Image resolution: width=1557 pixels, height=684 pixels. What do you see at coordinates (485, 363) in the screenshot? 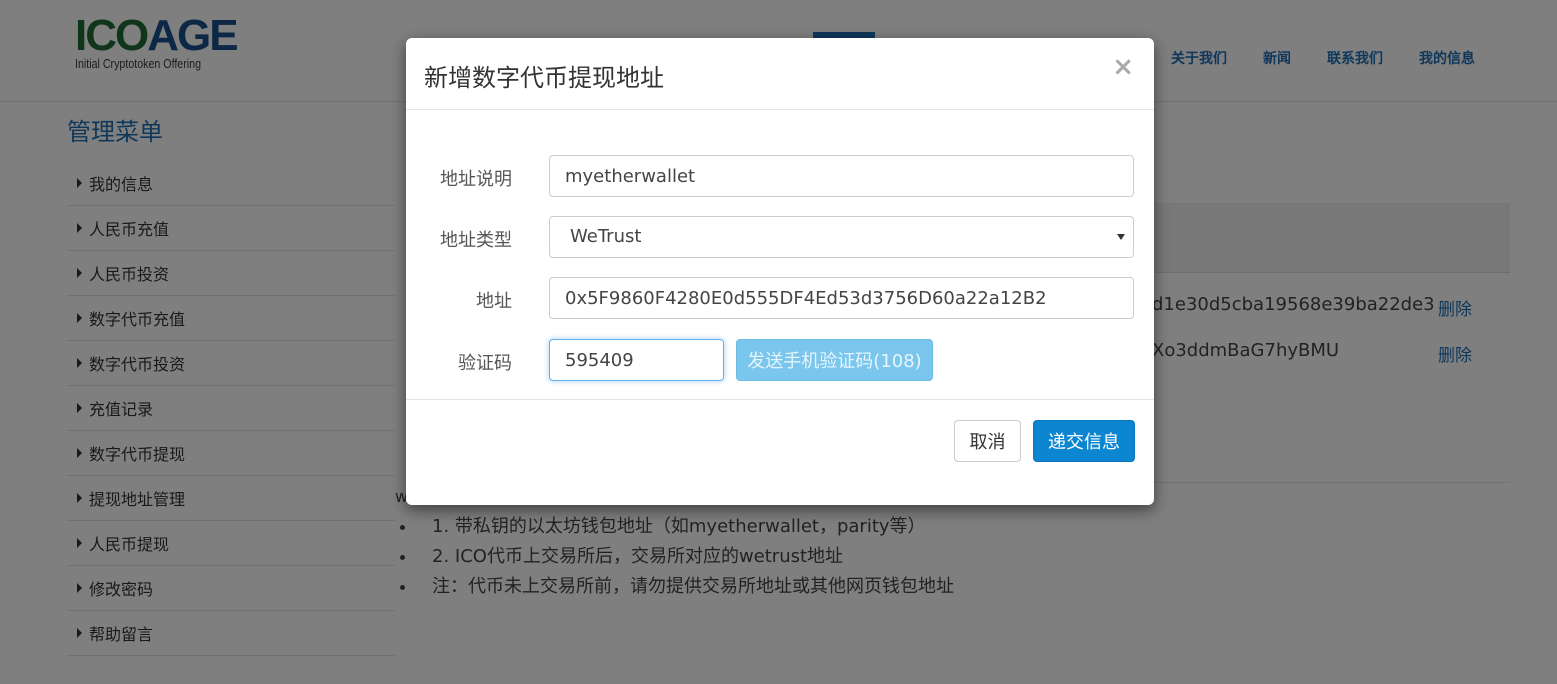
I see `code-label: 验证码` at bounding box center [485, 363].